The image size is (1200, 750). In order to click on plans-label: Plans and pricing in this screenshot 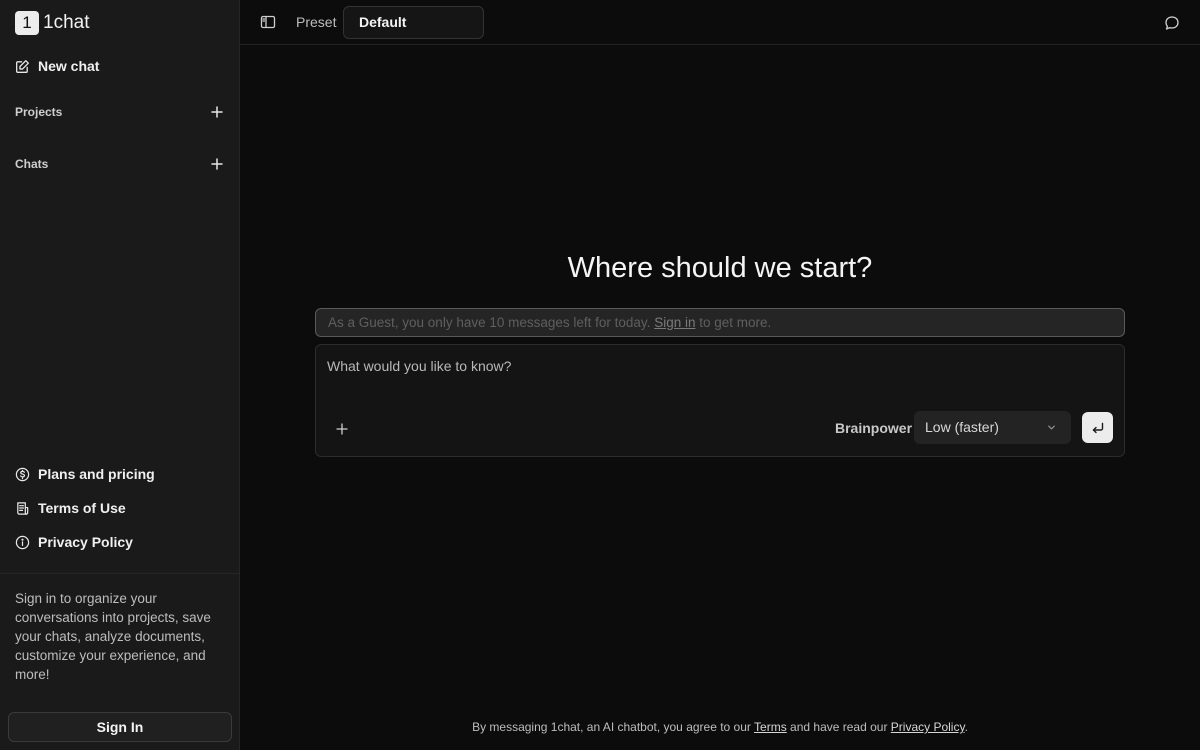, I will do `click(96, 474)`.